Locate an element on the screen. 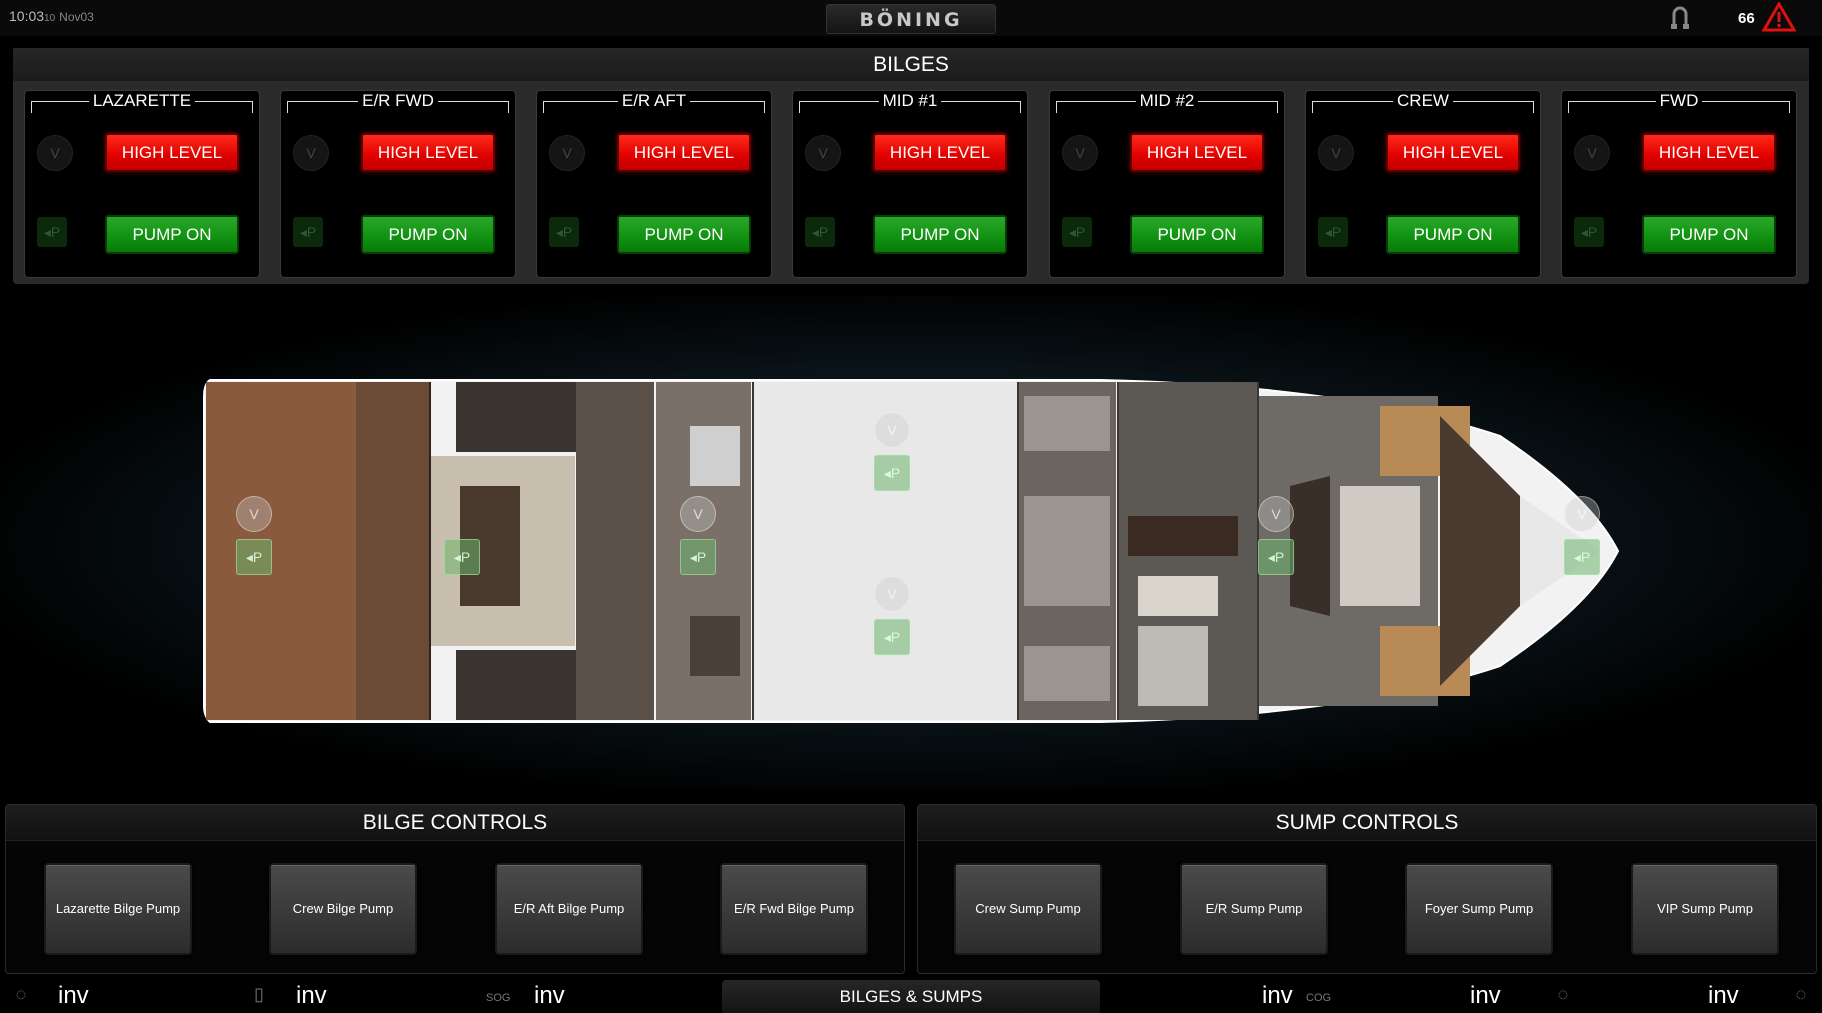 This screenshot has width=1822, height=1013. sump-controls-title: SUMP CONTROLS is located at coordinates (1367, 823).